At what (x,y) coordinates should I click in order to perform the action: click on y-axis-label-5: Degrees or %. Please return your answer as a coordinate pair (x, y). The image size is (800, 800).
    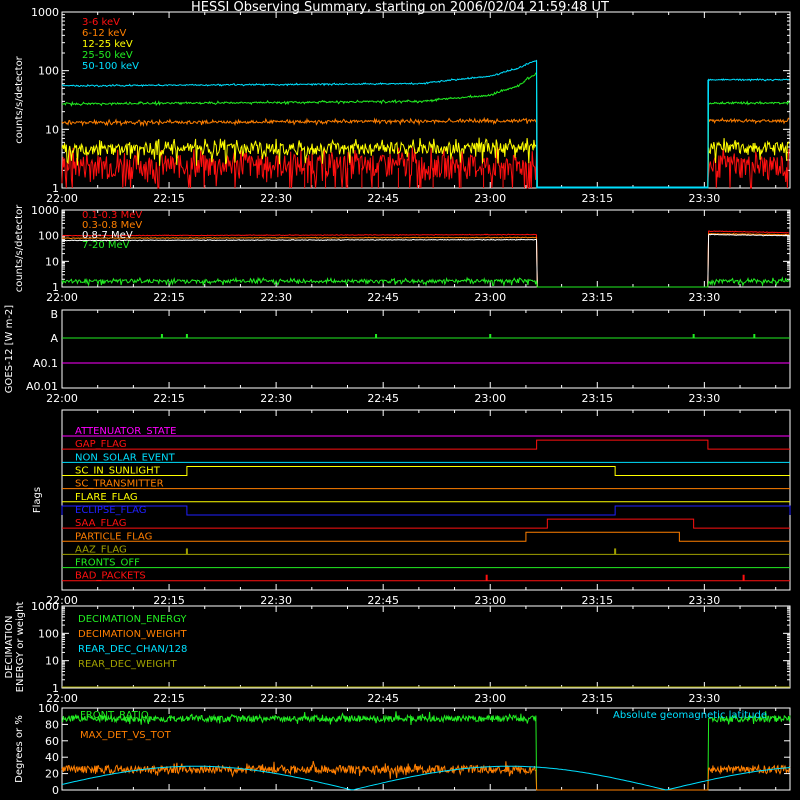
    Looking at the image, I should click on (19, 749).